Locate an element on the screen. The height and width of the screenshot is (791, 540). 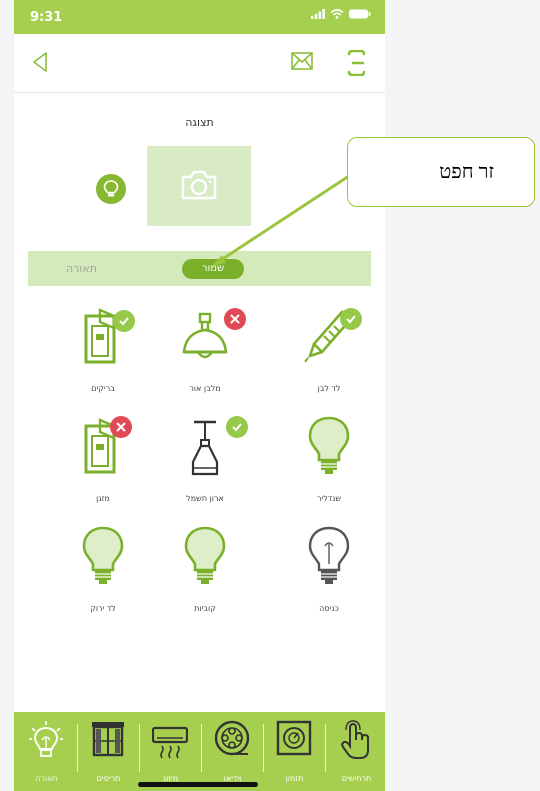
hanging-lamp-icon is located at coordinates (205, 448).